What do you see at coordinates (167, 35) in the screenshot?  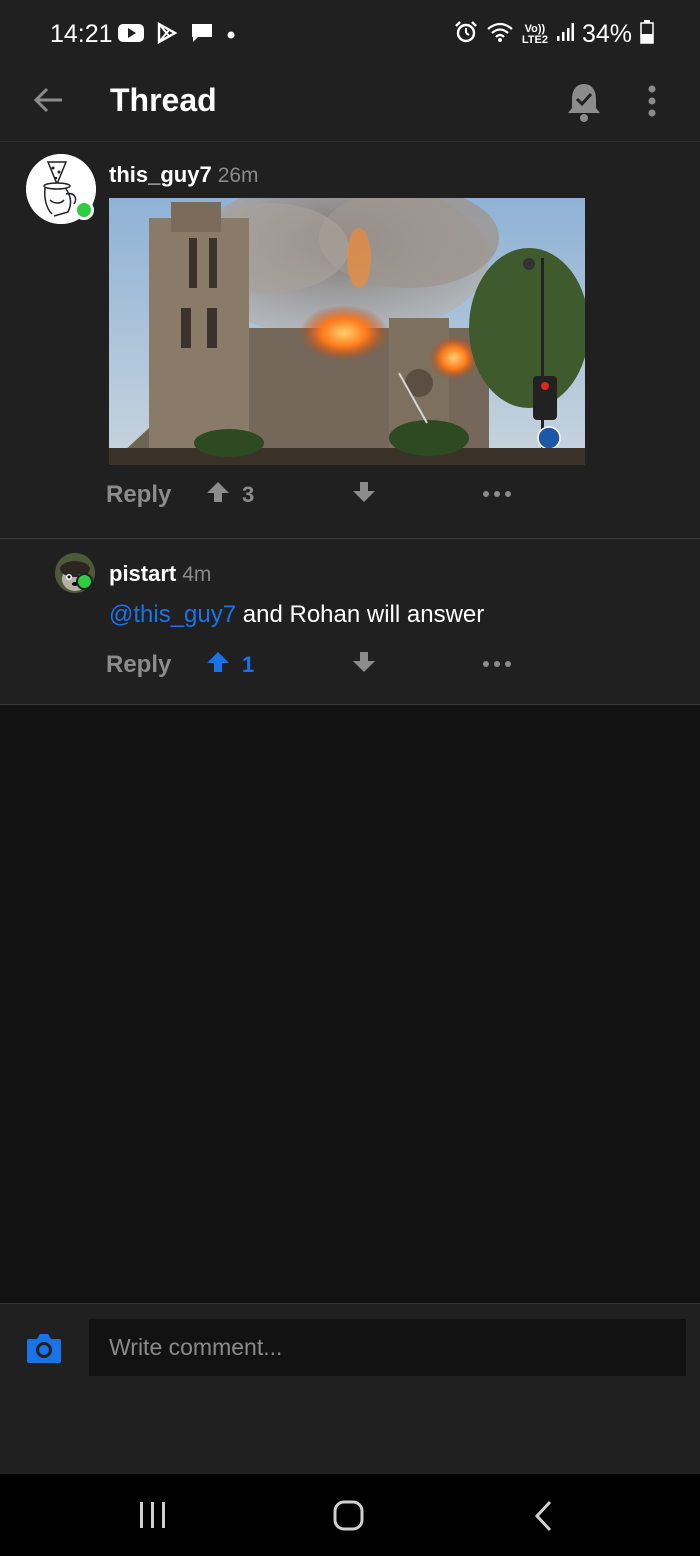 I see `play-store-icon` at bounding box center [167, 35].